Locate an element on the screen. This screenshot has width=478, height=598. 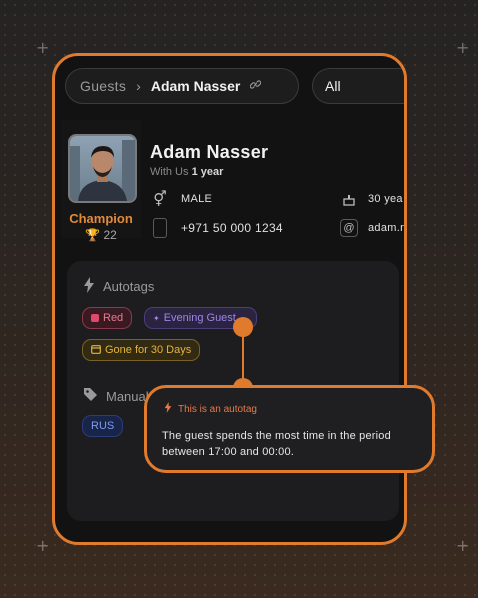
with-us-info: With Us 1 year is located at coordinates (186, 172).